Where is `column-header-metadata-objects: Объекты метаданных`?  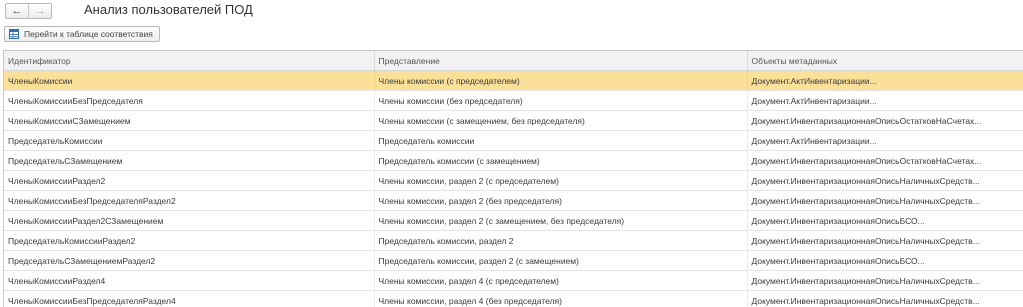 column-header-metadata-objects: Объекты метаданных is located at coordinates (885, 61).